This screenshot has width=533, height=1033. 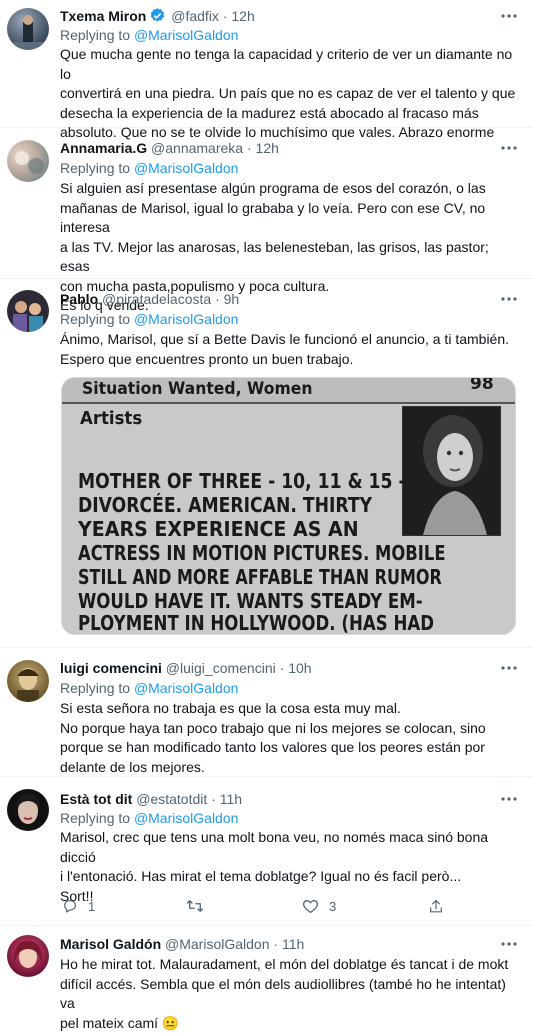 I want to click on timestamp: 9h, so click(x=232, y=299).